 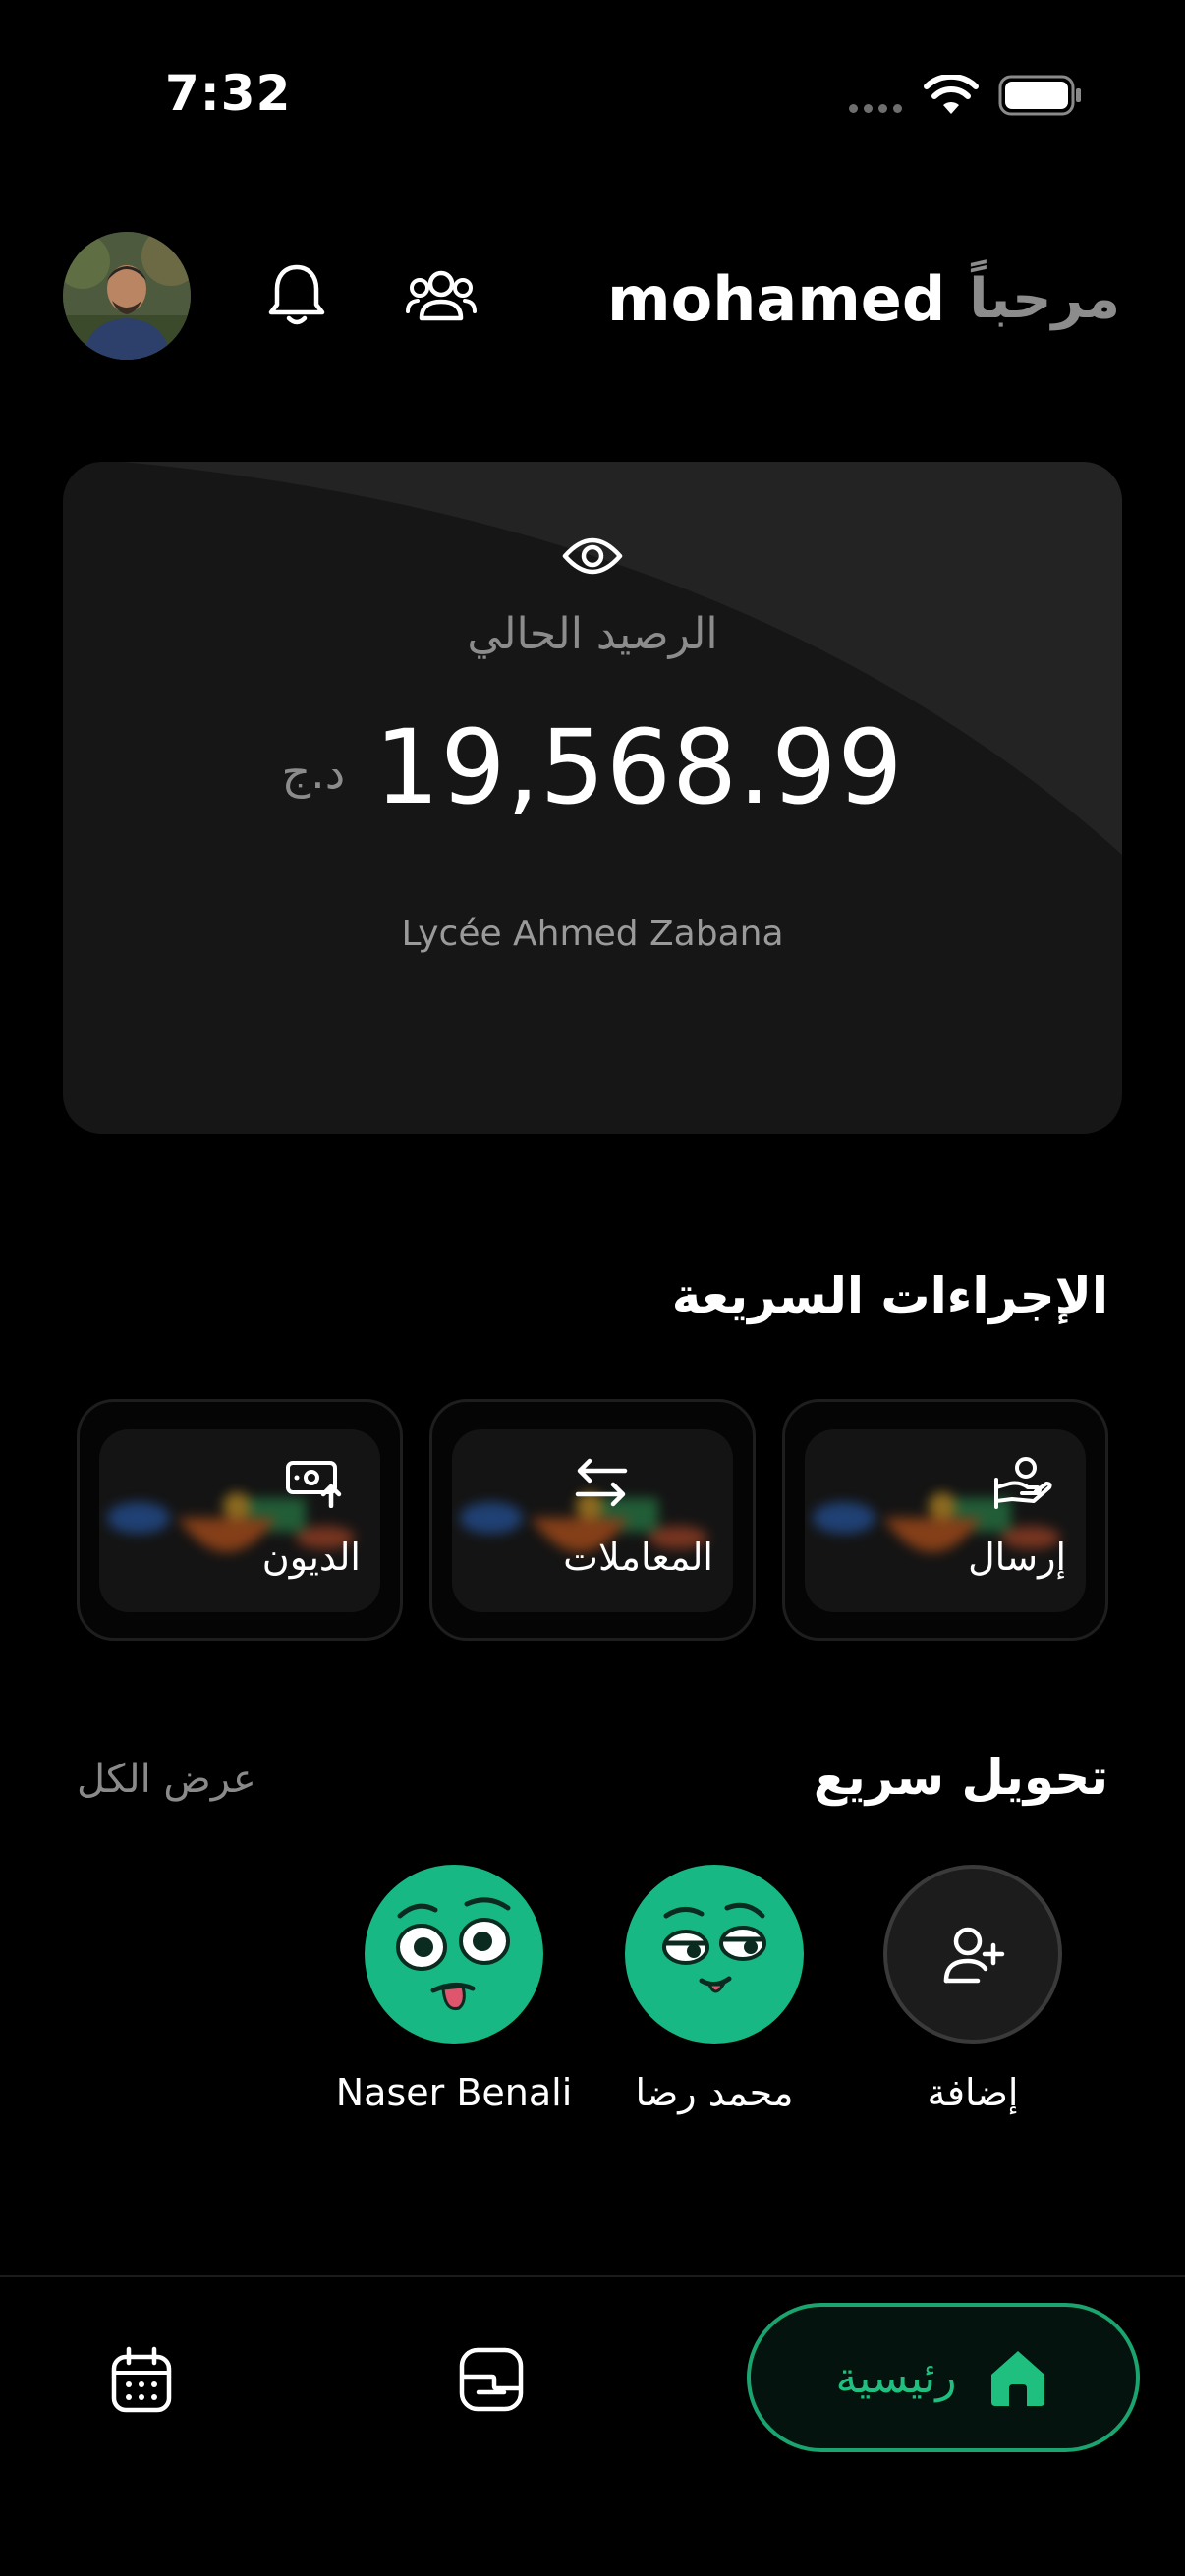 What do you see at coordinates (638, 1557) in the screenshot?
I see `action-label: المعاملات` at bounding box center [638, 1557].